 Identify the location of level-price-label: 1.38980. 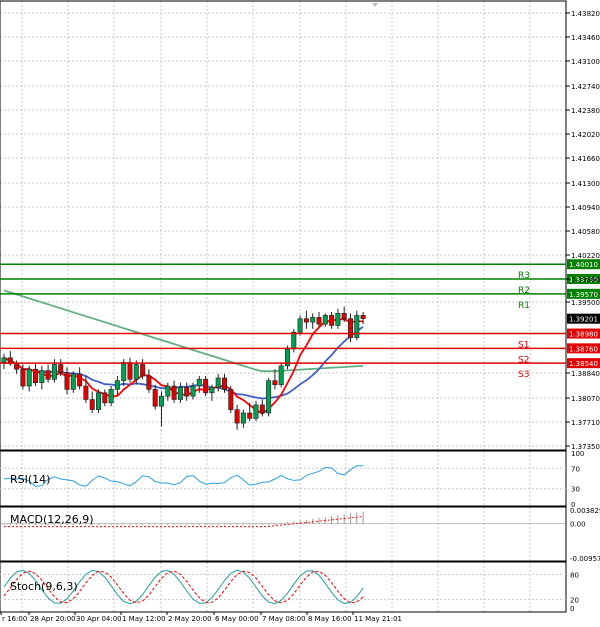
(583, 335).